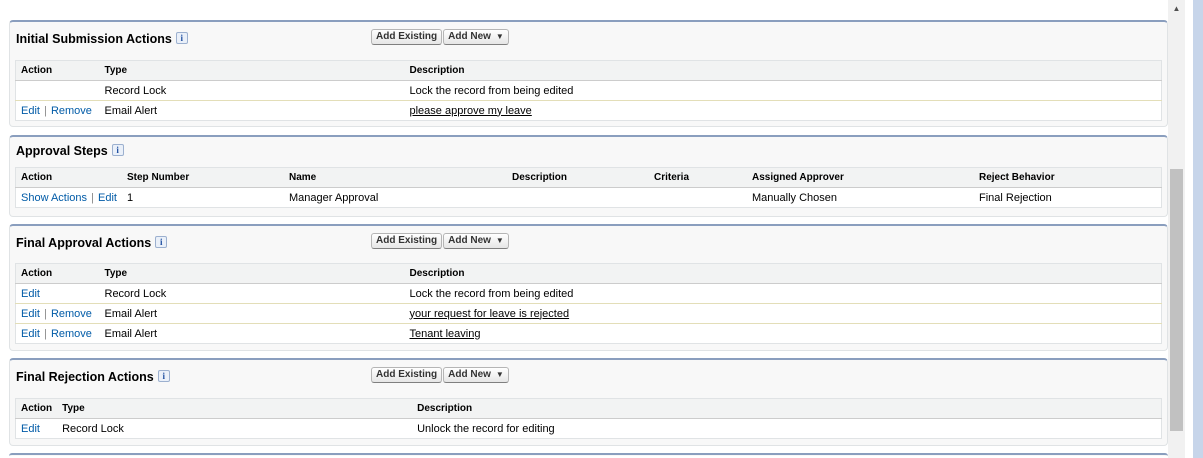  I want to click on approval-steps-title: Approval Steps, so click(62, 151).